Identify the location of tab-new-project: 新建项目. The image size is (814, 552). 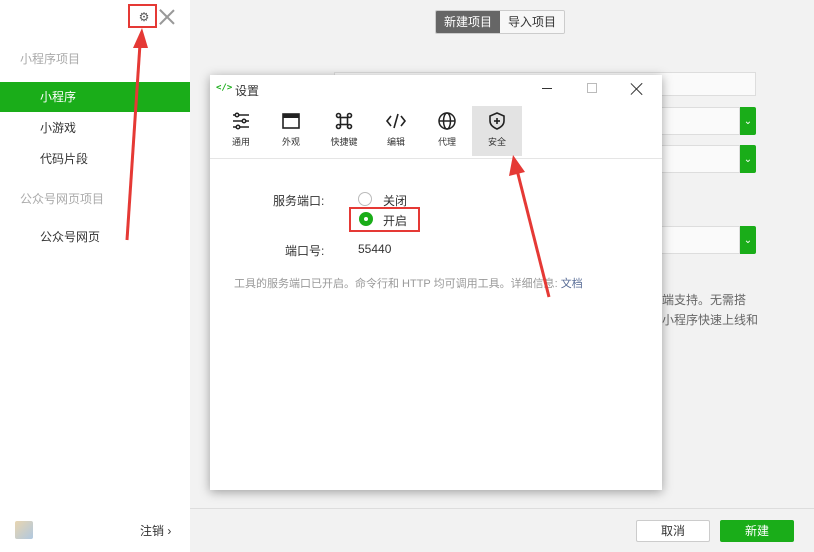
(468, 22).